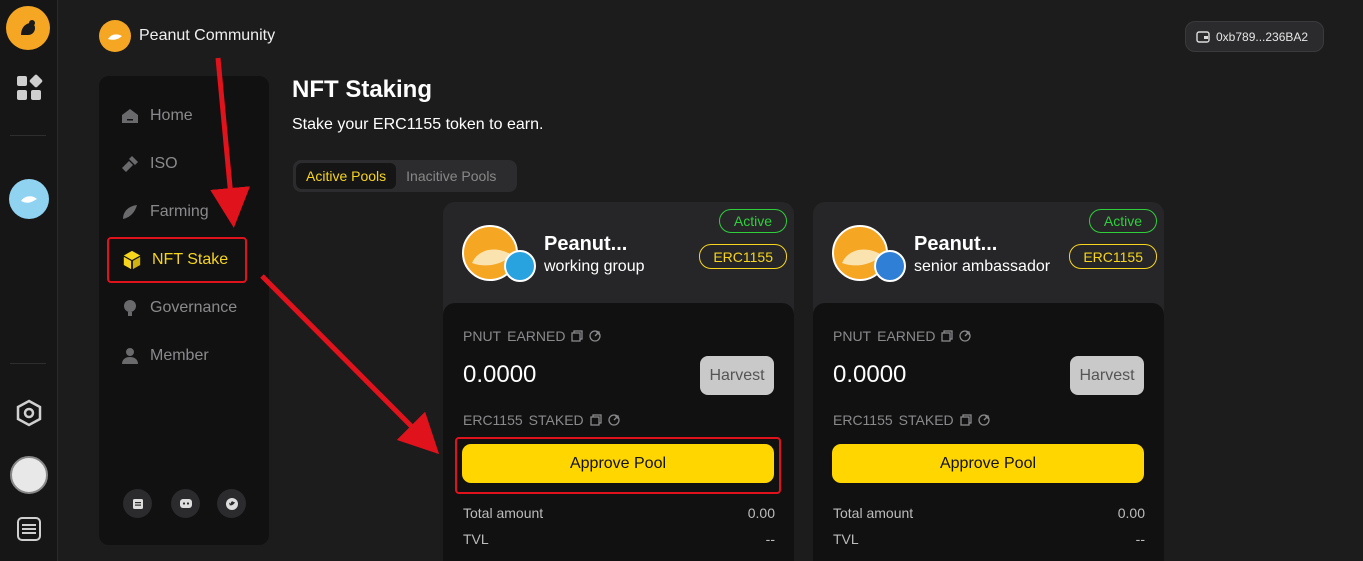 This screenshot has height=561, width=1363. I want to click on globe-avatar-icon, so click(29, 199).